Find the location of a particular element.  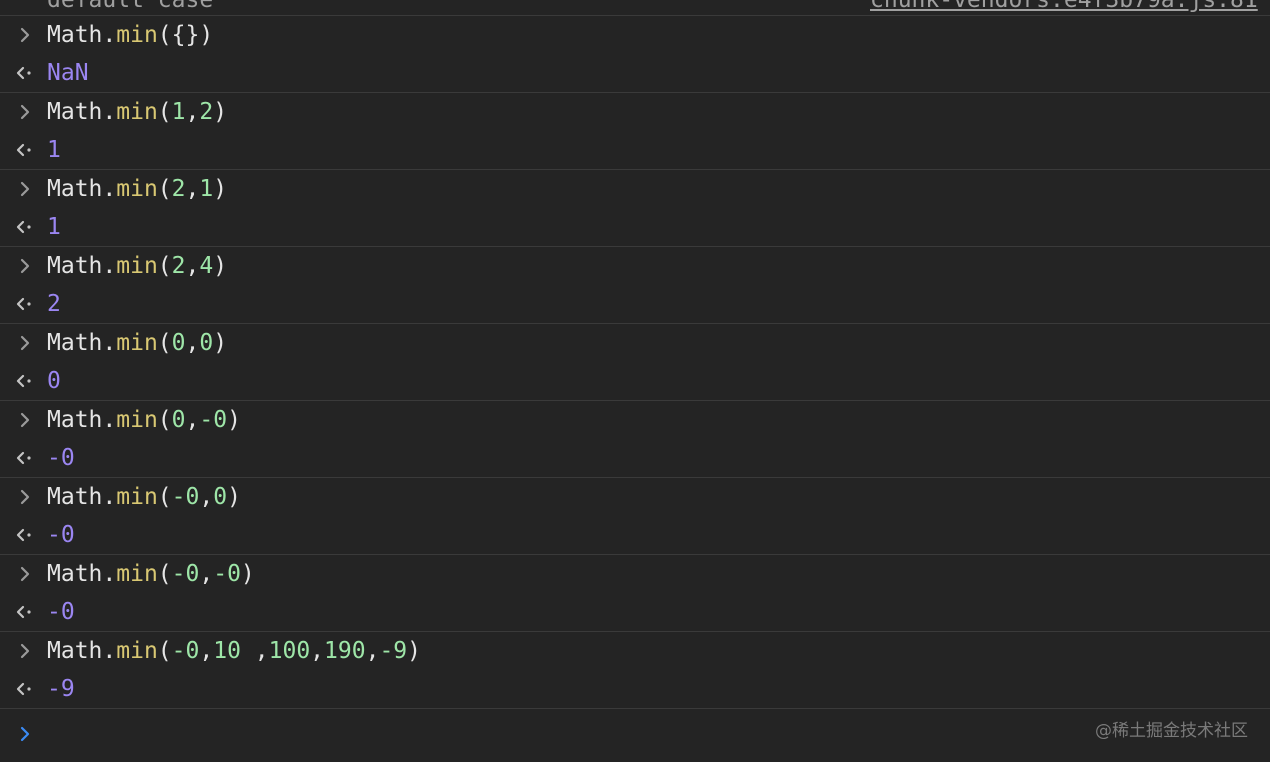

result-line: 2 is located at coordinates (635, 304).